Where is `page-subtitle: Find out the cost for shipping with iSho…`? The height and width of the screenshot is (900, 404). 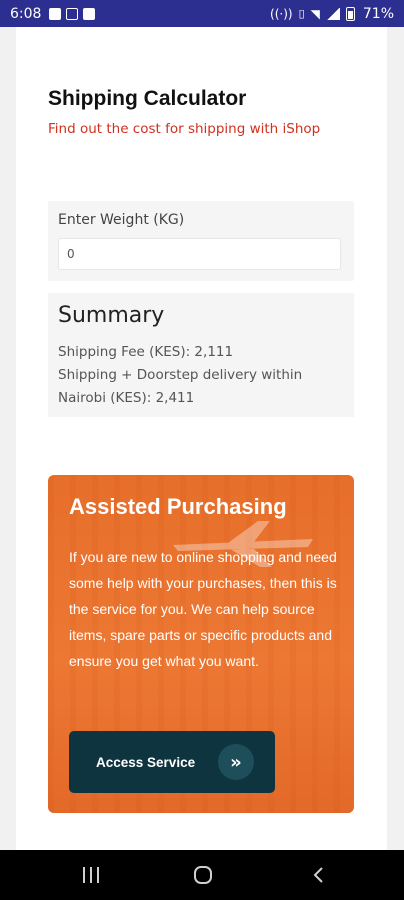 page-subtitle: Find out the cost for shipping with iSho… is located at coordinates (184, 129).